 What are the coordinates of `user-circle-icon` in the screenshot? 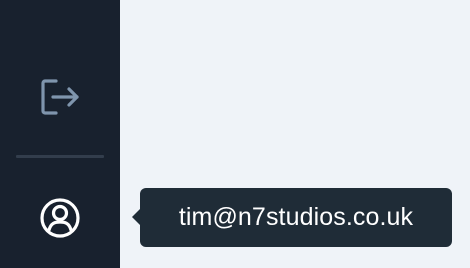 It's located at (60, 218).